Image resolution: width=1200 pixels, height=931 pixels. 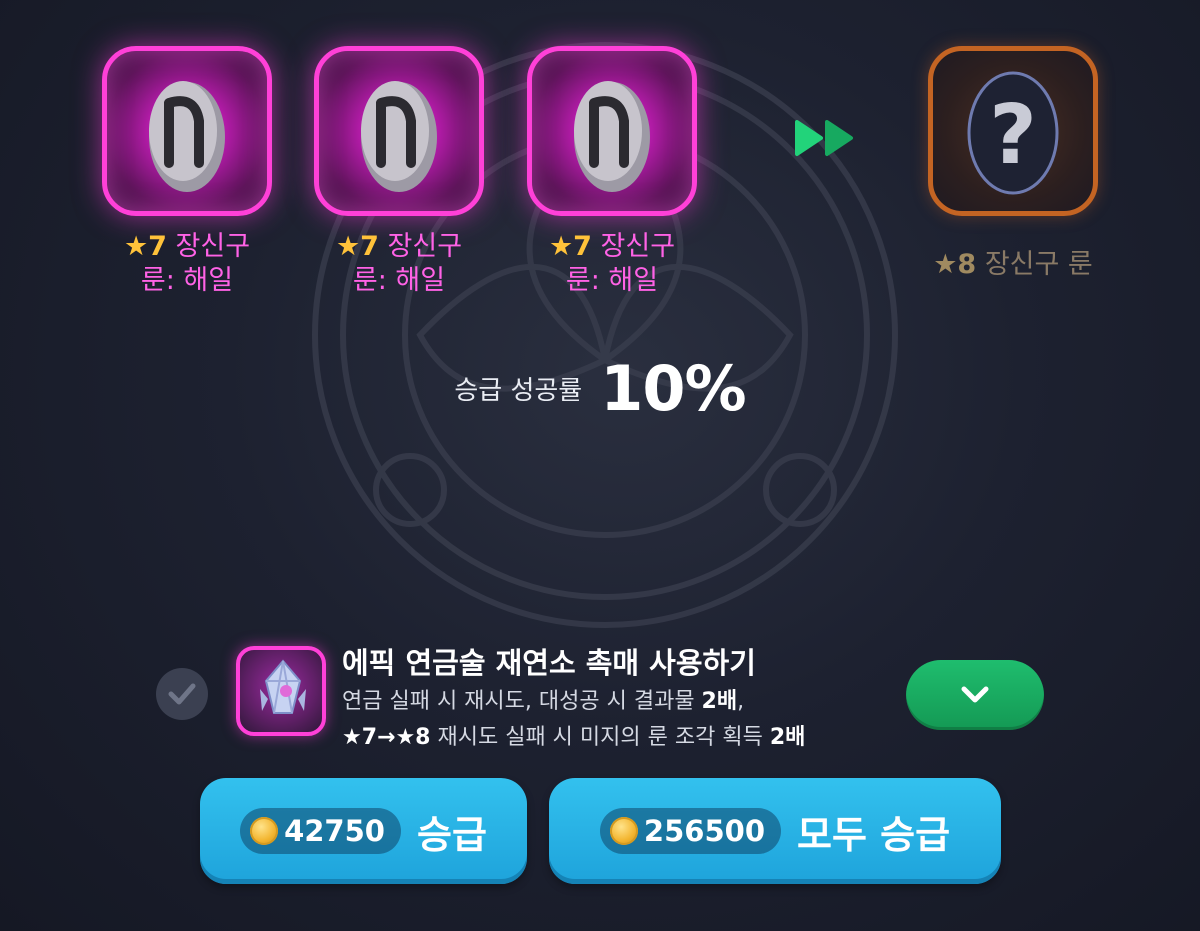 I want to click on catalyst-expand-button, so click(x=975, y=695).